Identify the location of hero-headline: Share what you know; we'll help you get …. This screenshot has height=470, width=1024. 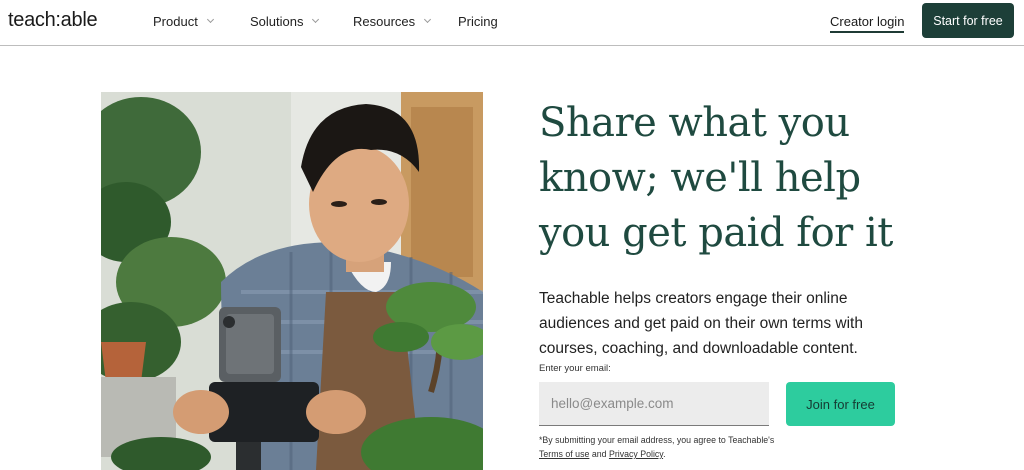
(749, 178).